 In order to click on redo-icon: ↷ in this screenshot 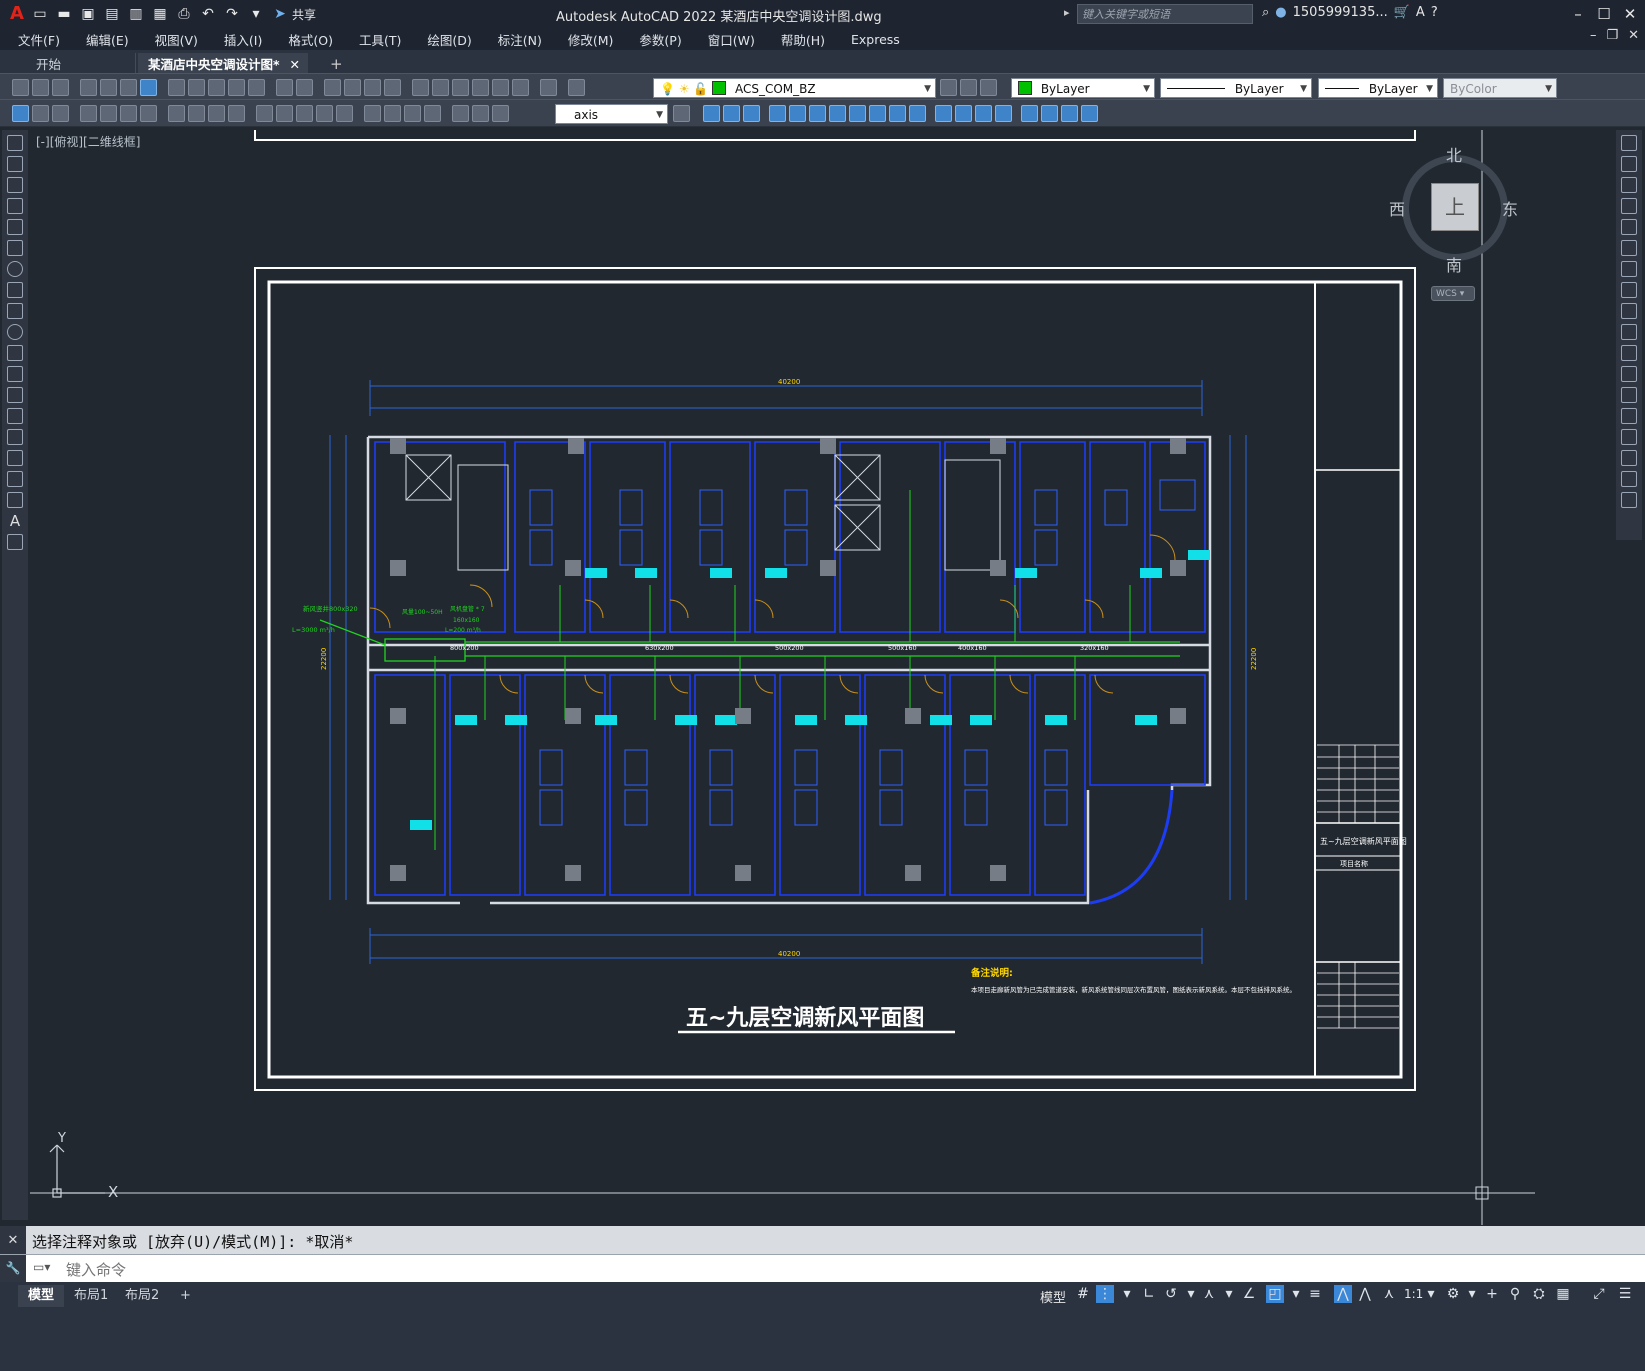, I will do `click(232, 14)`.